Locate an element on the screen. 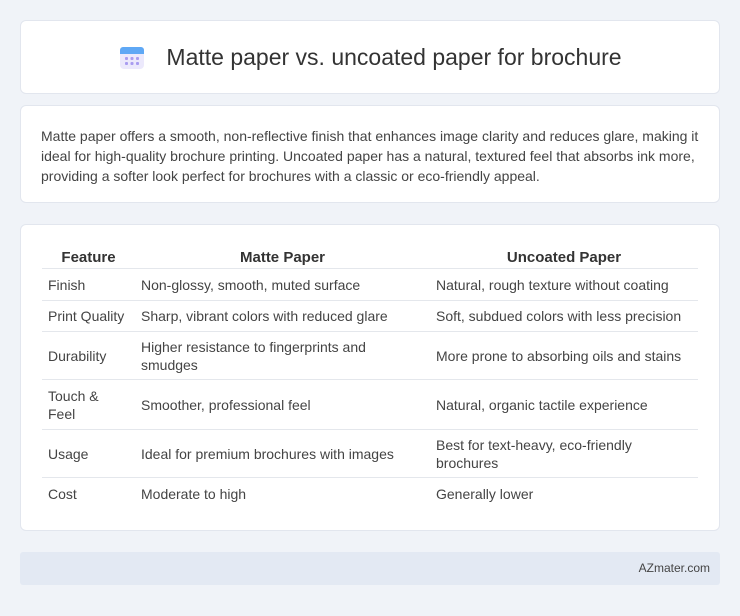 The height and width of the screenshot is (616, 740). uncoated-cell: Natural, organic tactile experience is located at coordinates (564, 405).